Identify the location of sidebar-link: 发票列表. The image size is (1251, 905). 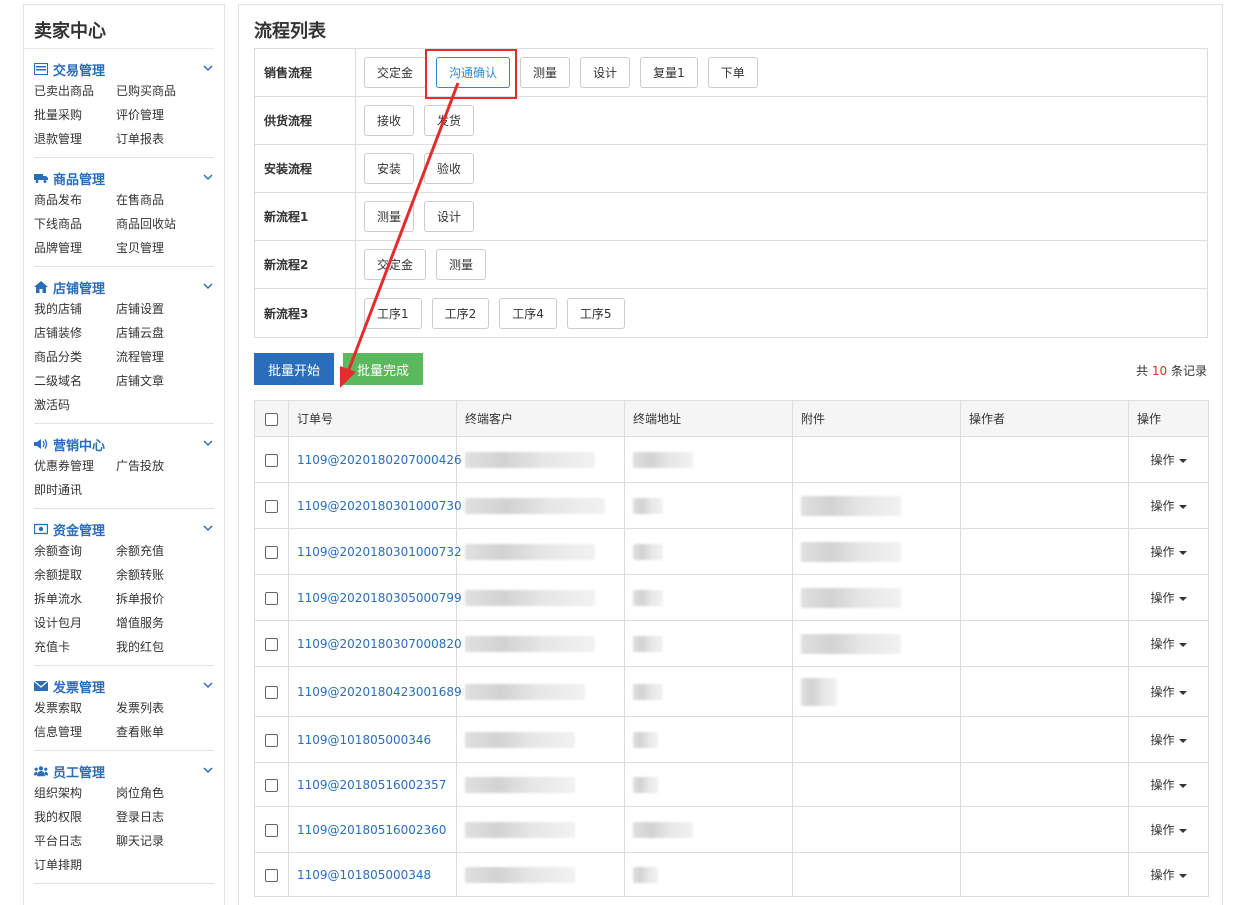
(157, 708).